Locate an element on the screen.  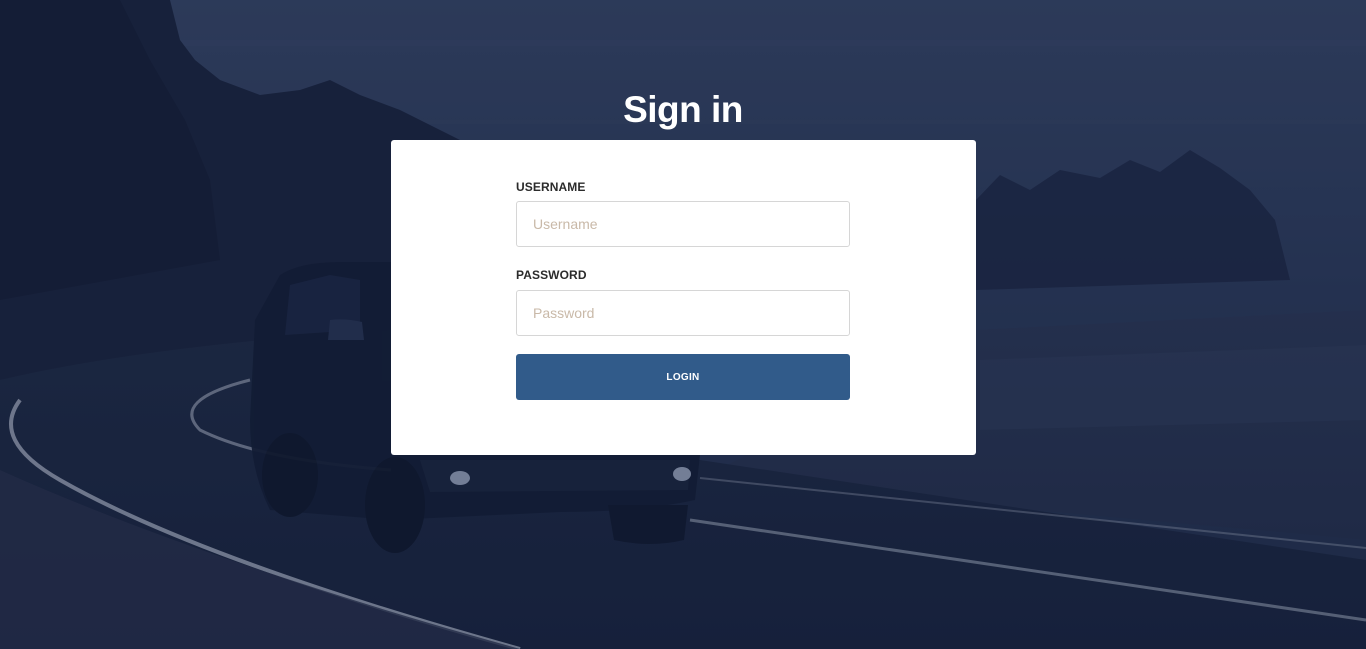
password-input is located at coordinates (683, 313).